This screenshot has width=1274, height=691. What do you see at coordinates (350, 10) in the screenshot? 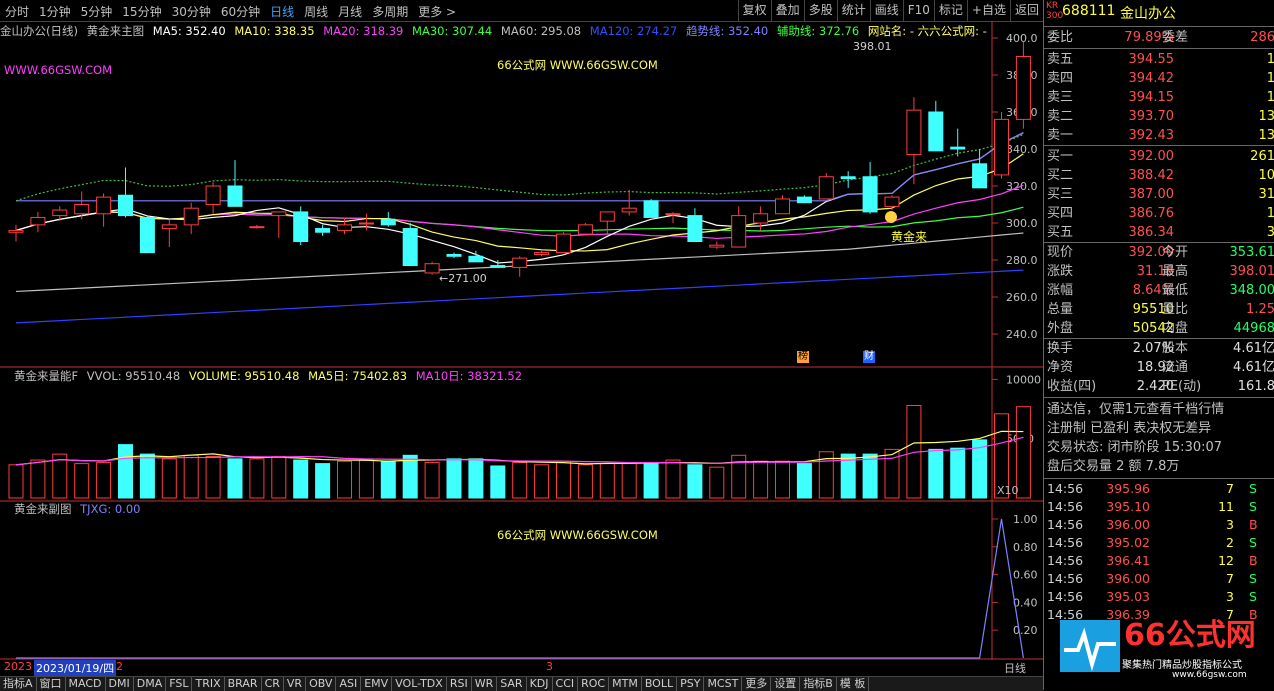
I see `period-tab-8: 月线` at bounding box center [350, 10].